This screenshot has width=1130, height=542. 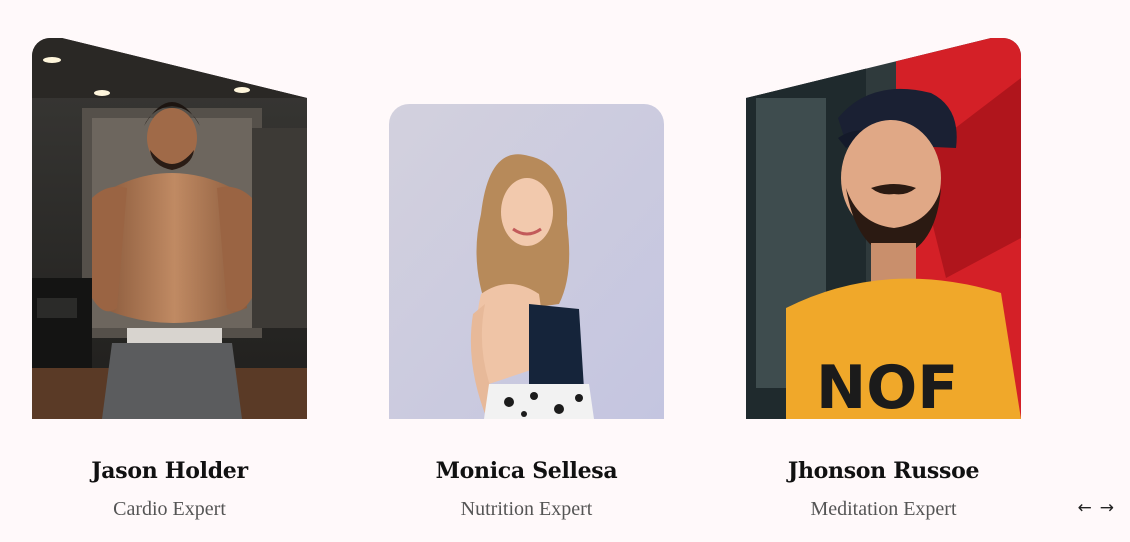 What do you see at coordinates (1107, 508) in the screenshot?
I see `arrow-right-icon: →` at bounding box center [1107, 508].